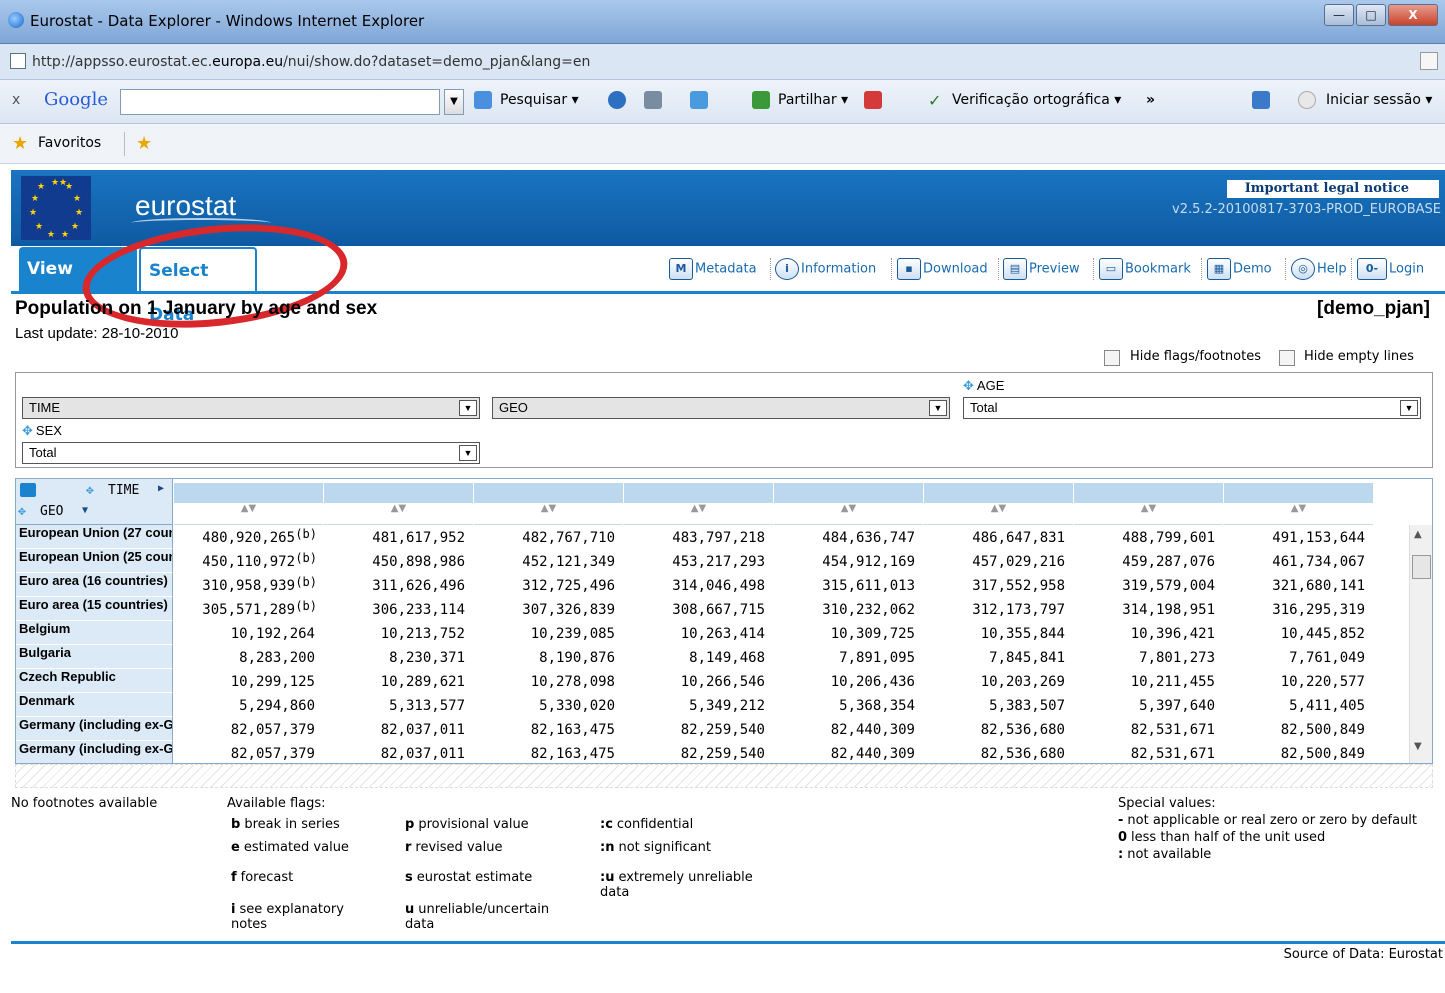 The height and width of the screenshot is (993, 1445). I want to click on table-cell: 82,259,540, so click(698, 752).